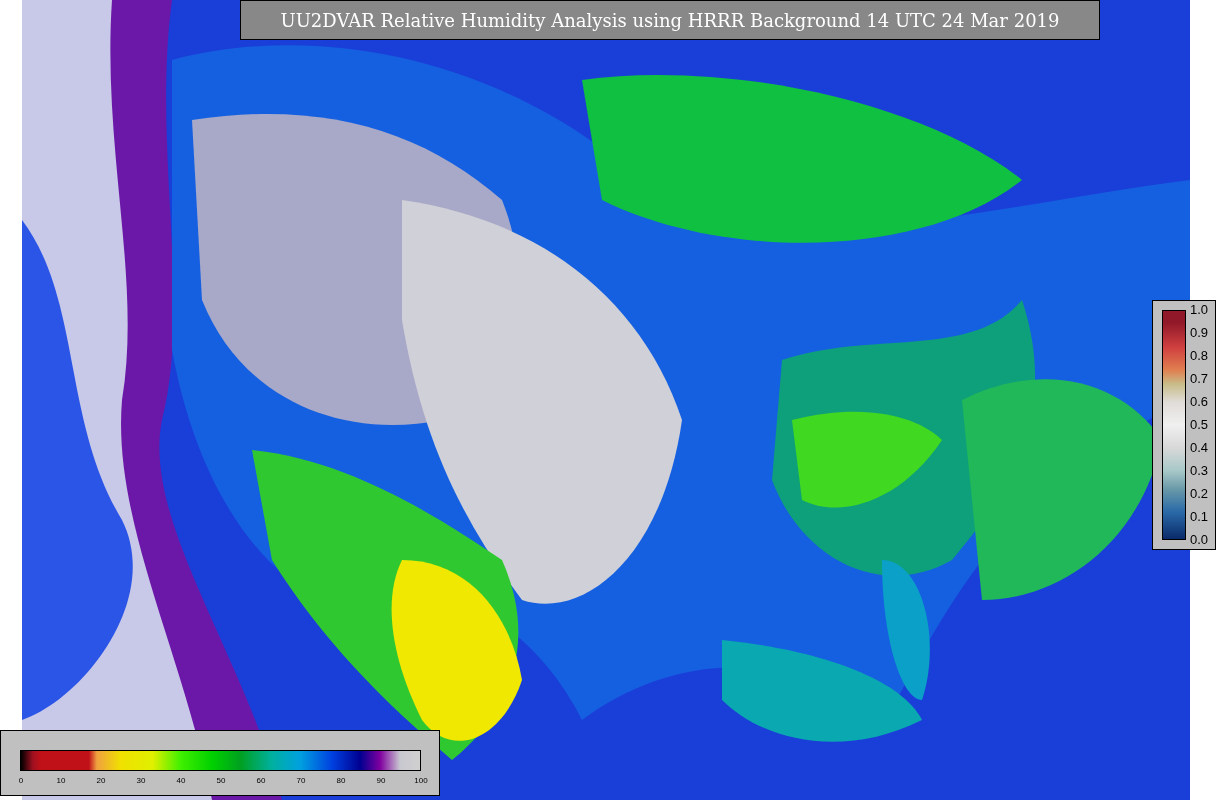 The height and width of the screenshot is (800, 1216). Describe the element at coordinates (1199, 309) in the screenshot. I see `colorbar-tick-label: 1.0` at that location.